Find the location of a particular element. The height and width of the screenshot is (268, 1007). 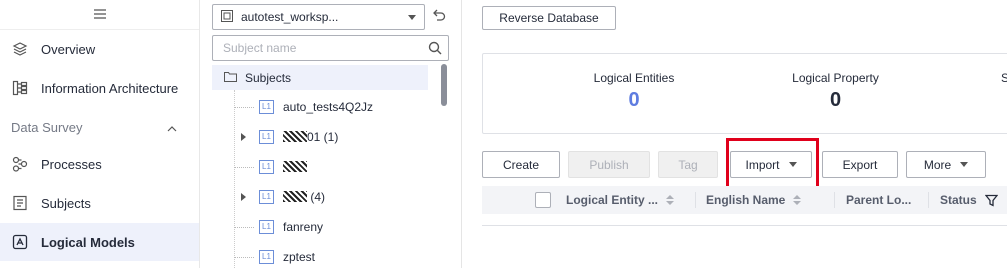

folder-icon is located at coordinates (230, 77).